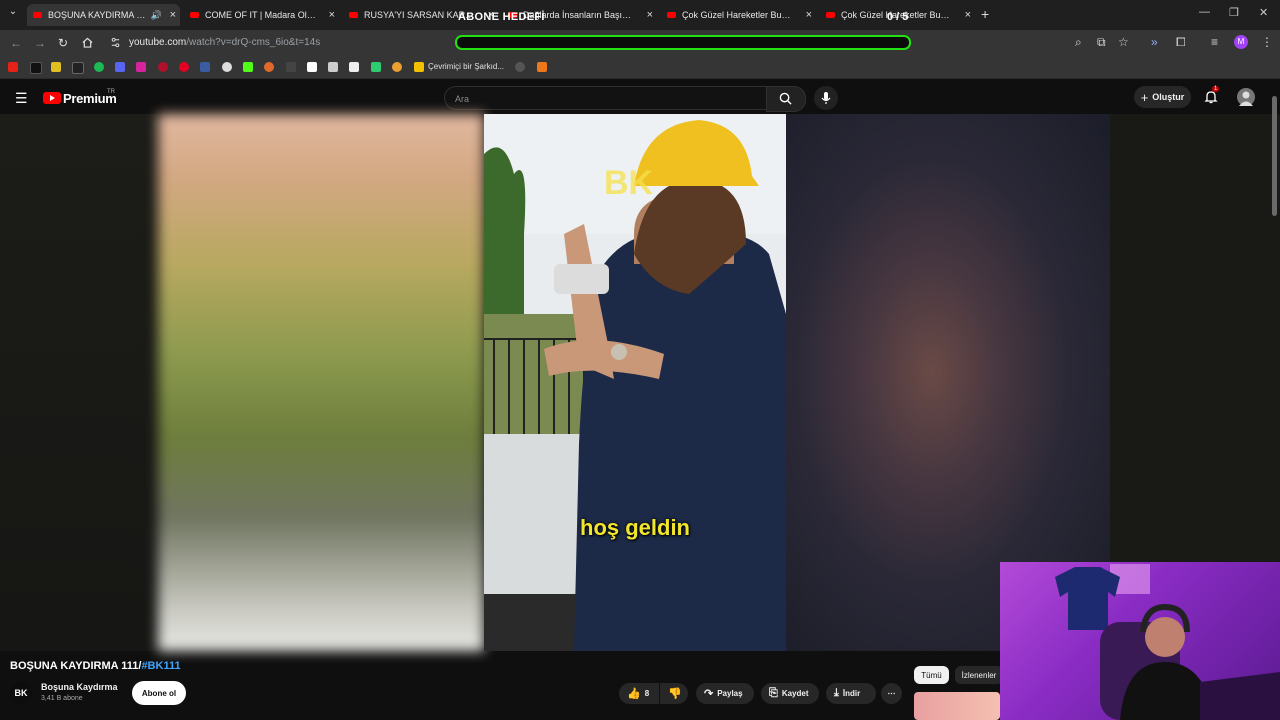  Describe the element at coordinates (13, 67) in the screenshot. I see `bookmark-youtube-icon` at that location.